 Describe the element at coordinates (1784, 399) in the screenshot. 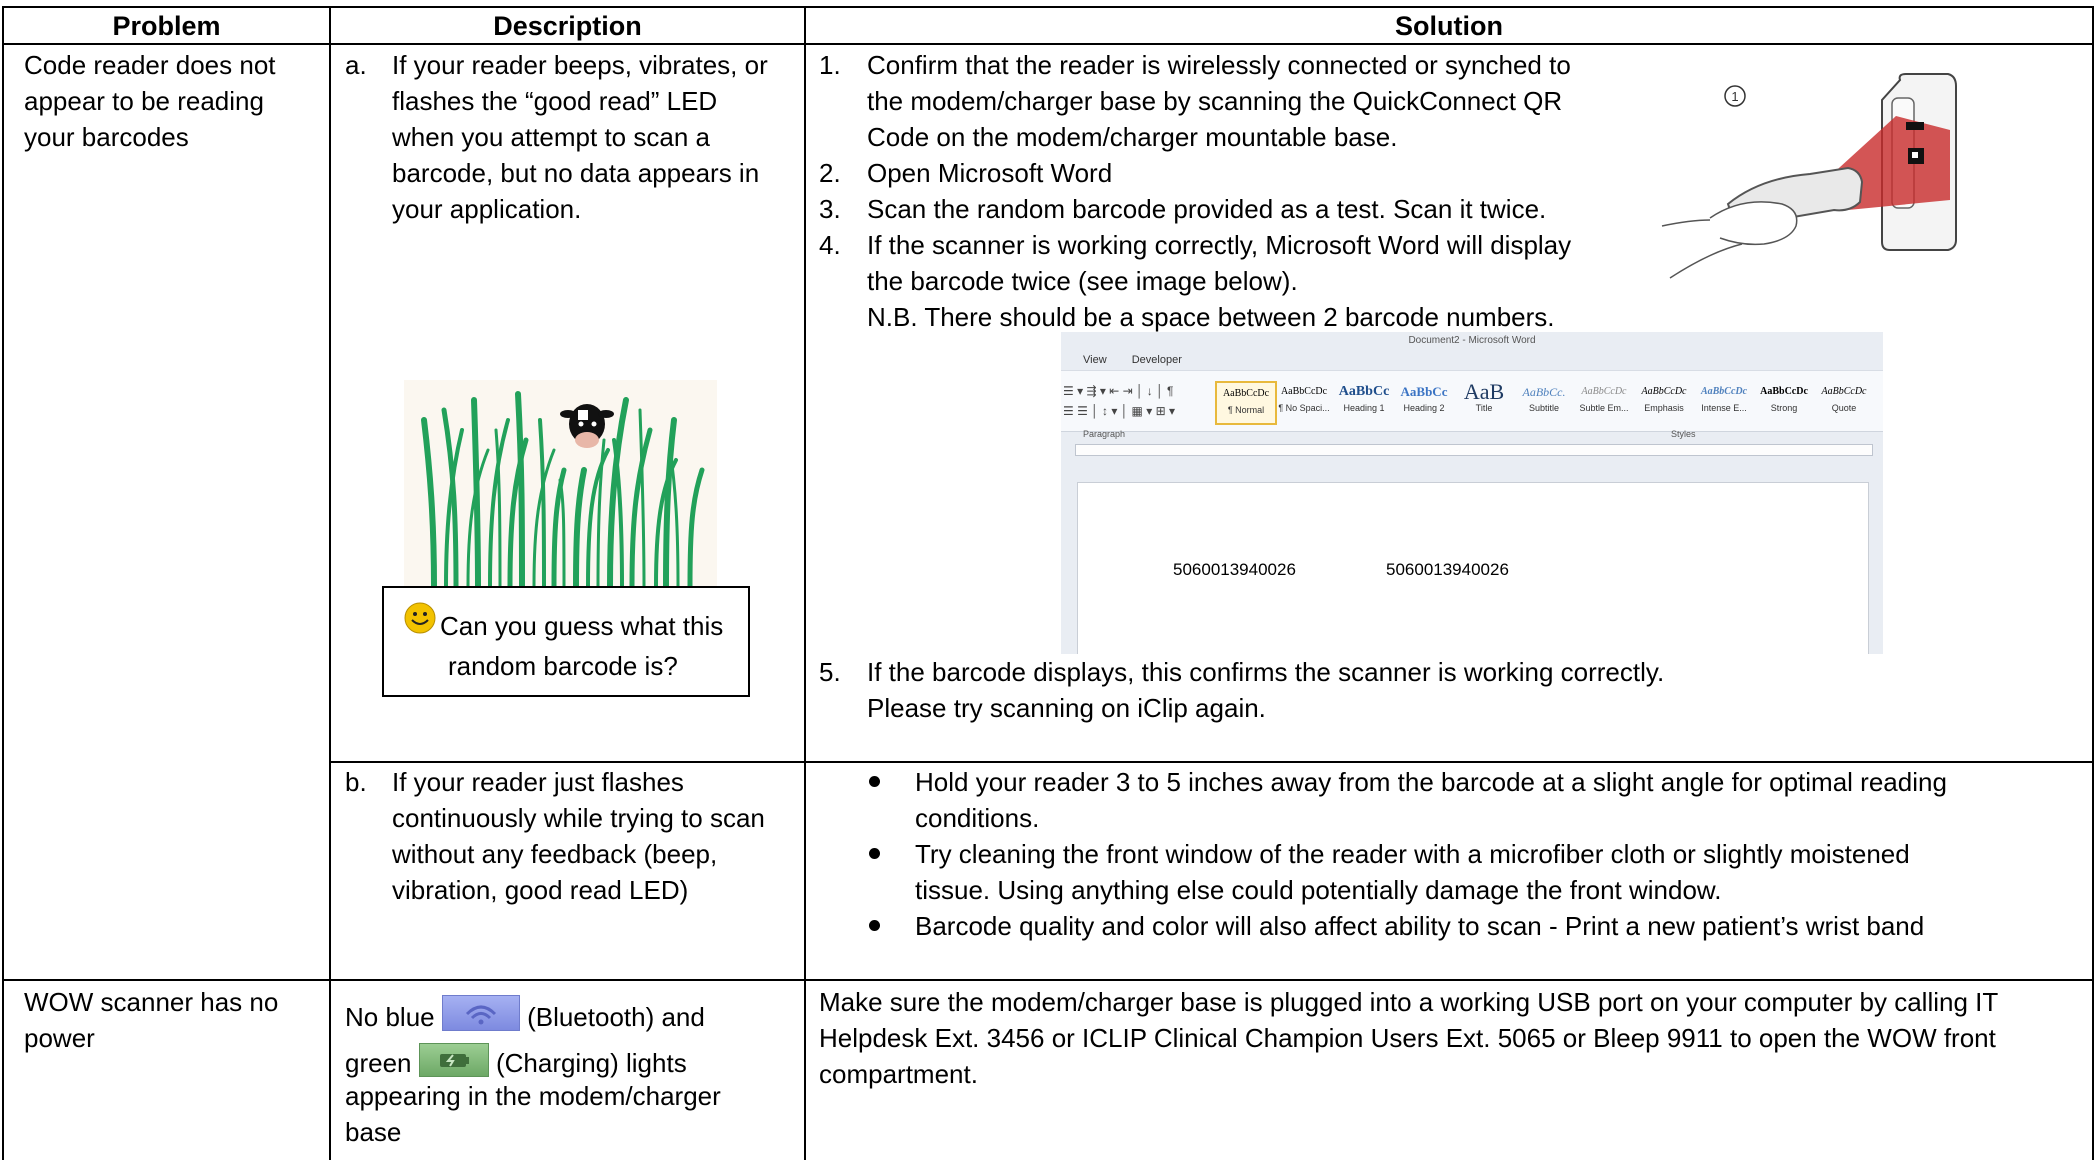

I see `style-strong: AaBbCcDc Strong` at that location.